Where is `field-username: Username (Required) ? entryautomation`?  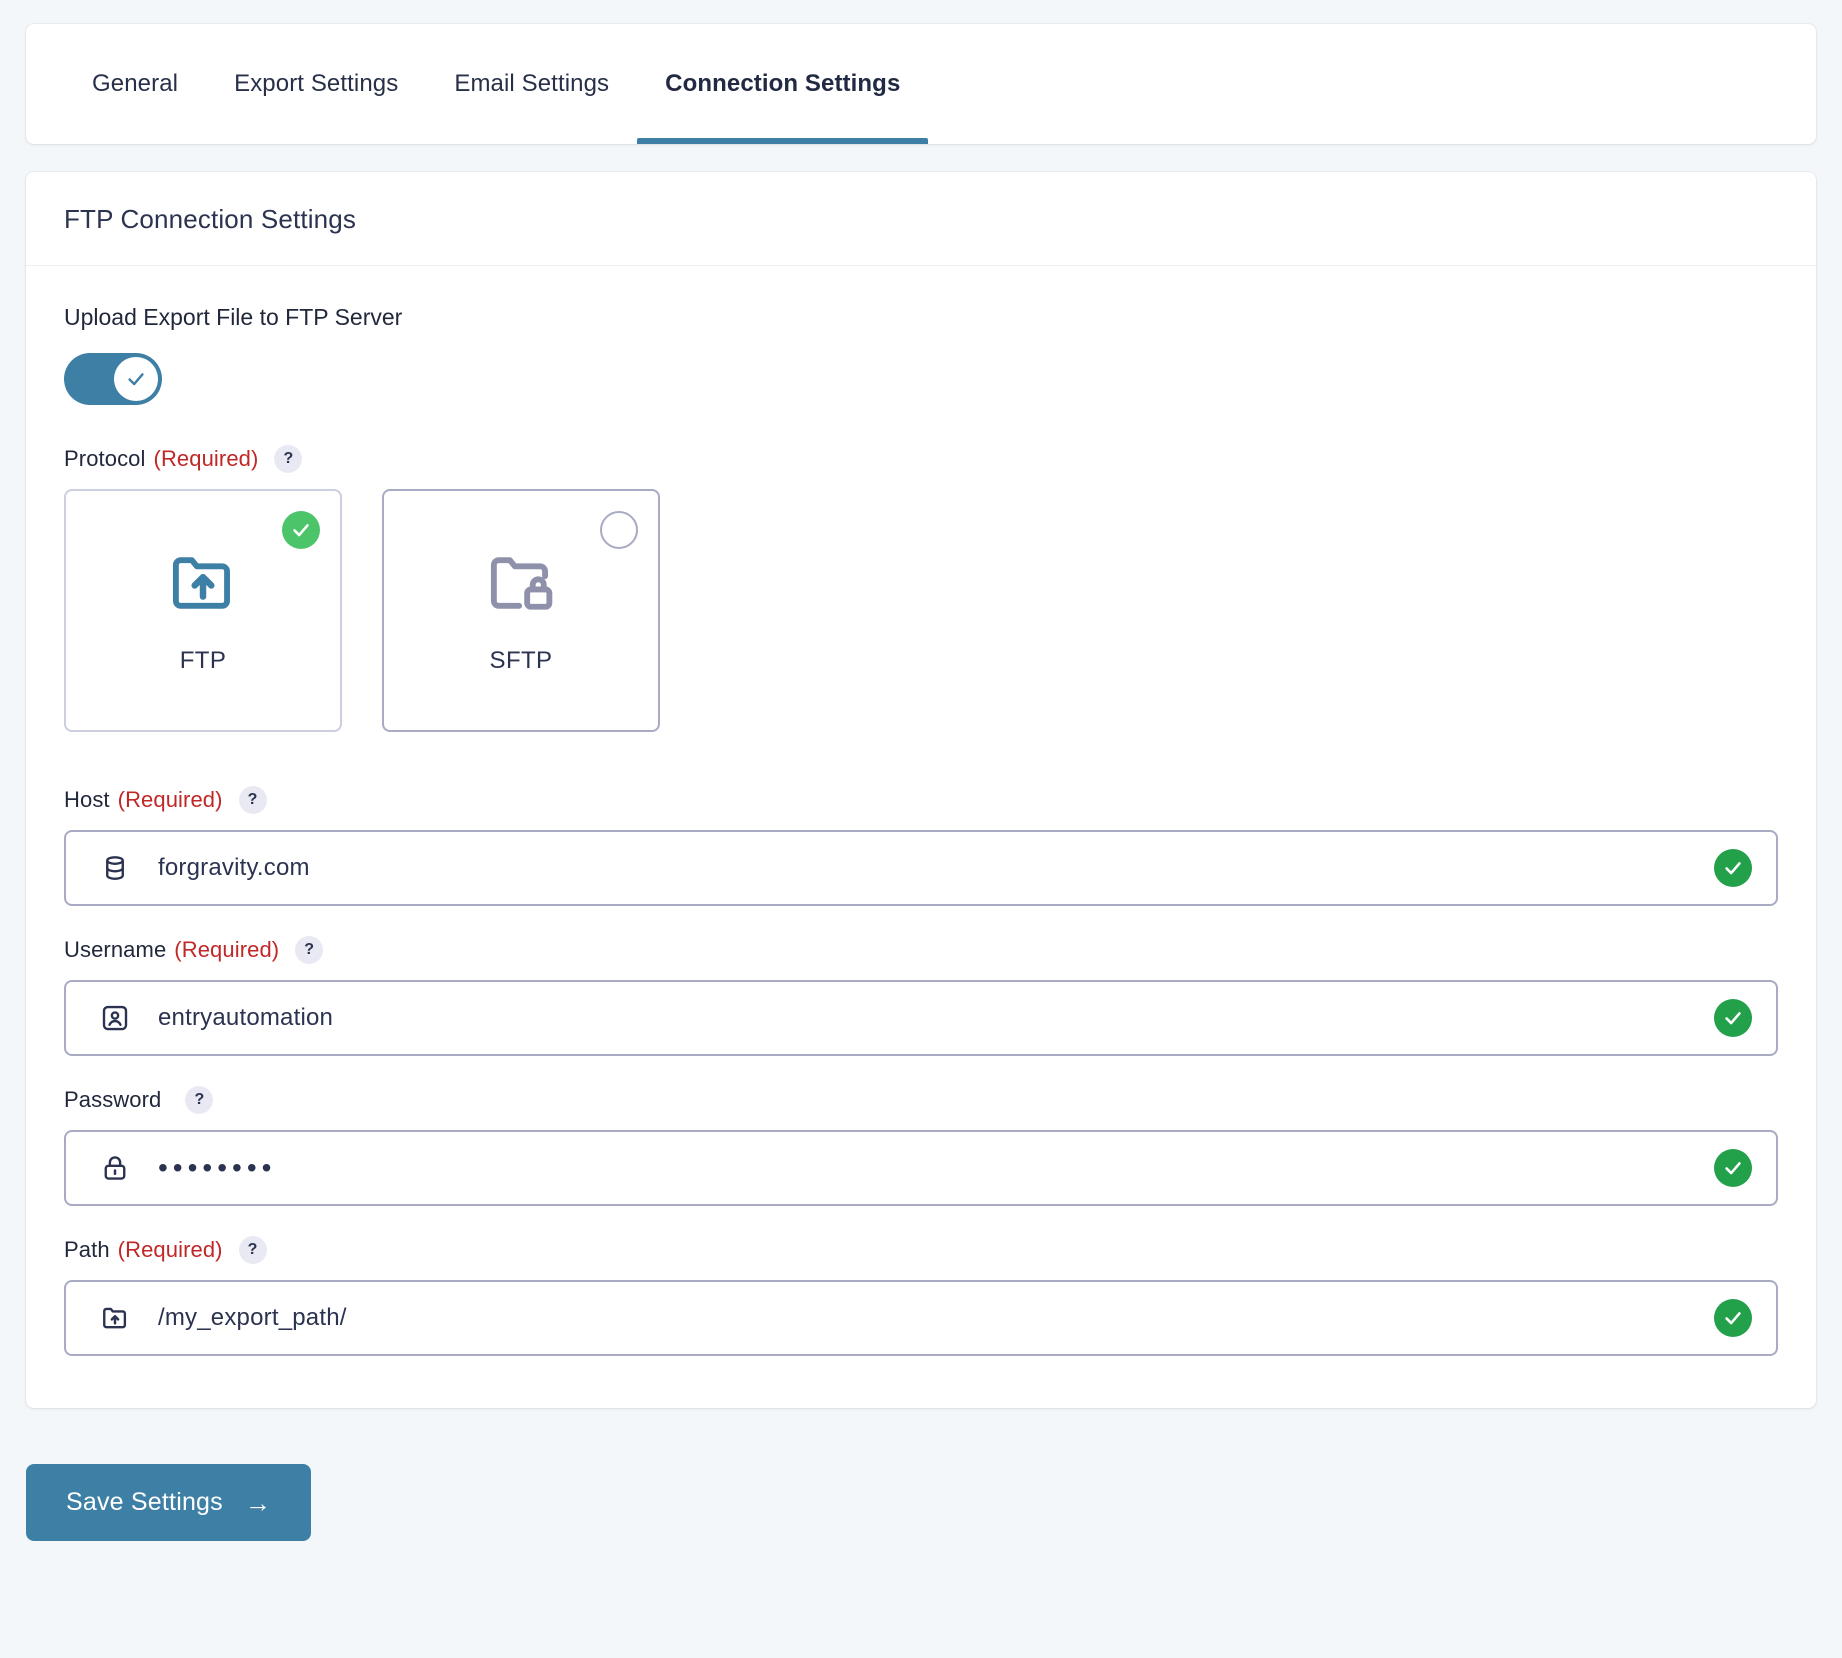 field-username: Username (Required) ? entryautomation is located at coordinates (921, 996).